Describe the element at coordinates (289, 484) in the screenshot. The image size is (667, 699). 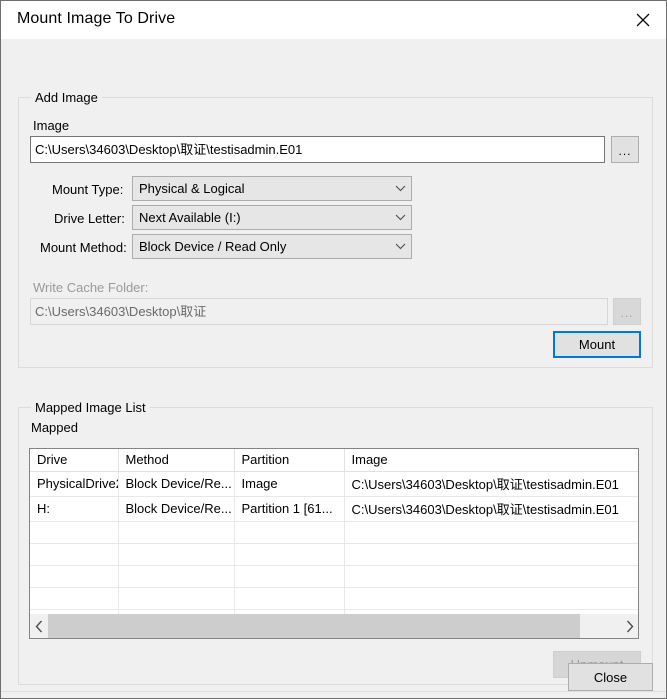
I see `cell-partition: Image` at that location.